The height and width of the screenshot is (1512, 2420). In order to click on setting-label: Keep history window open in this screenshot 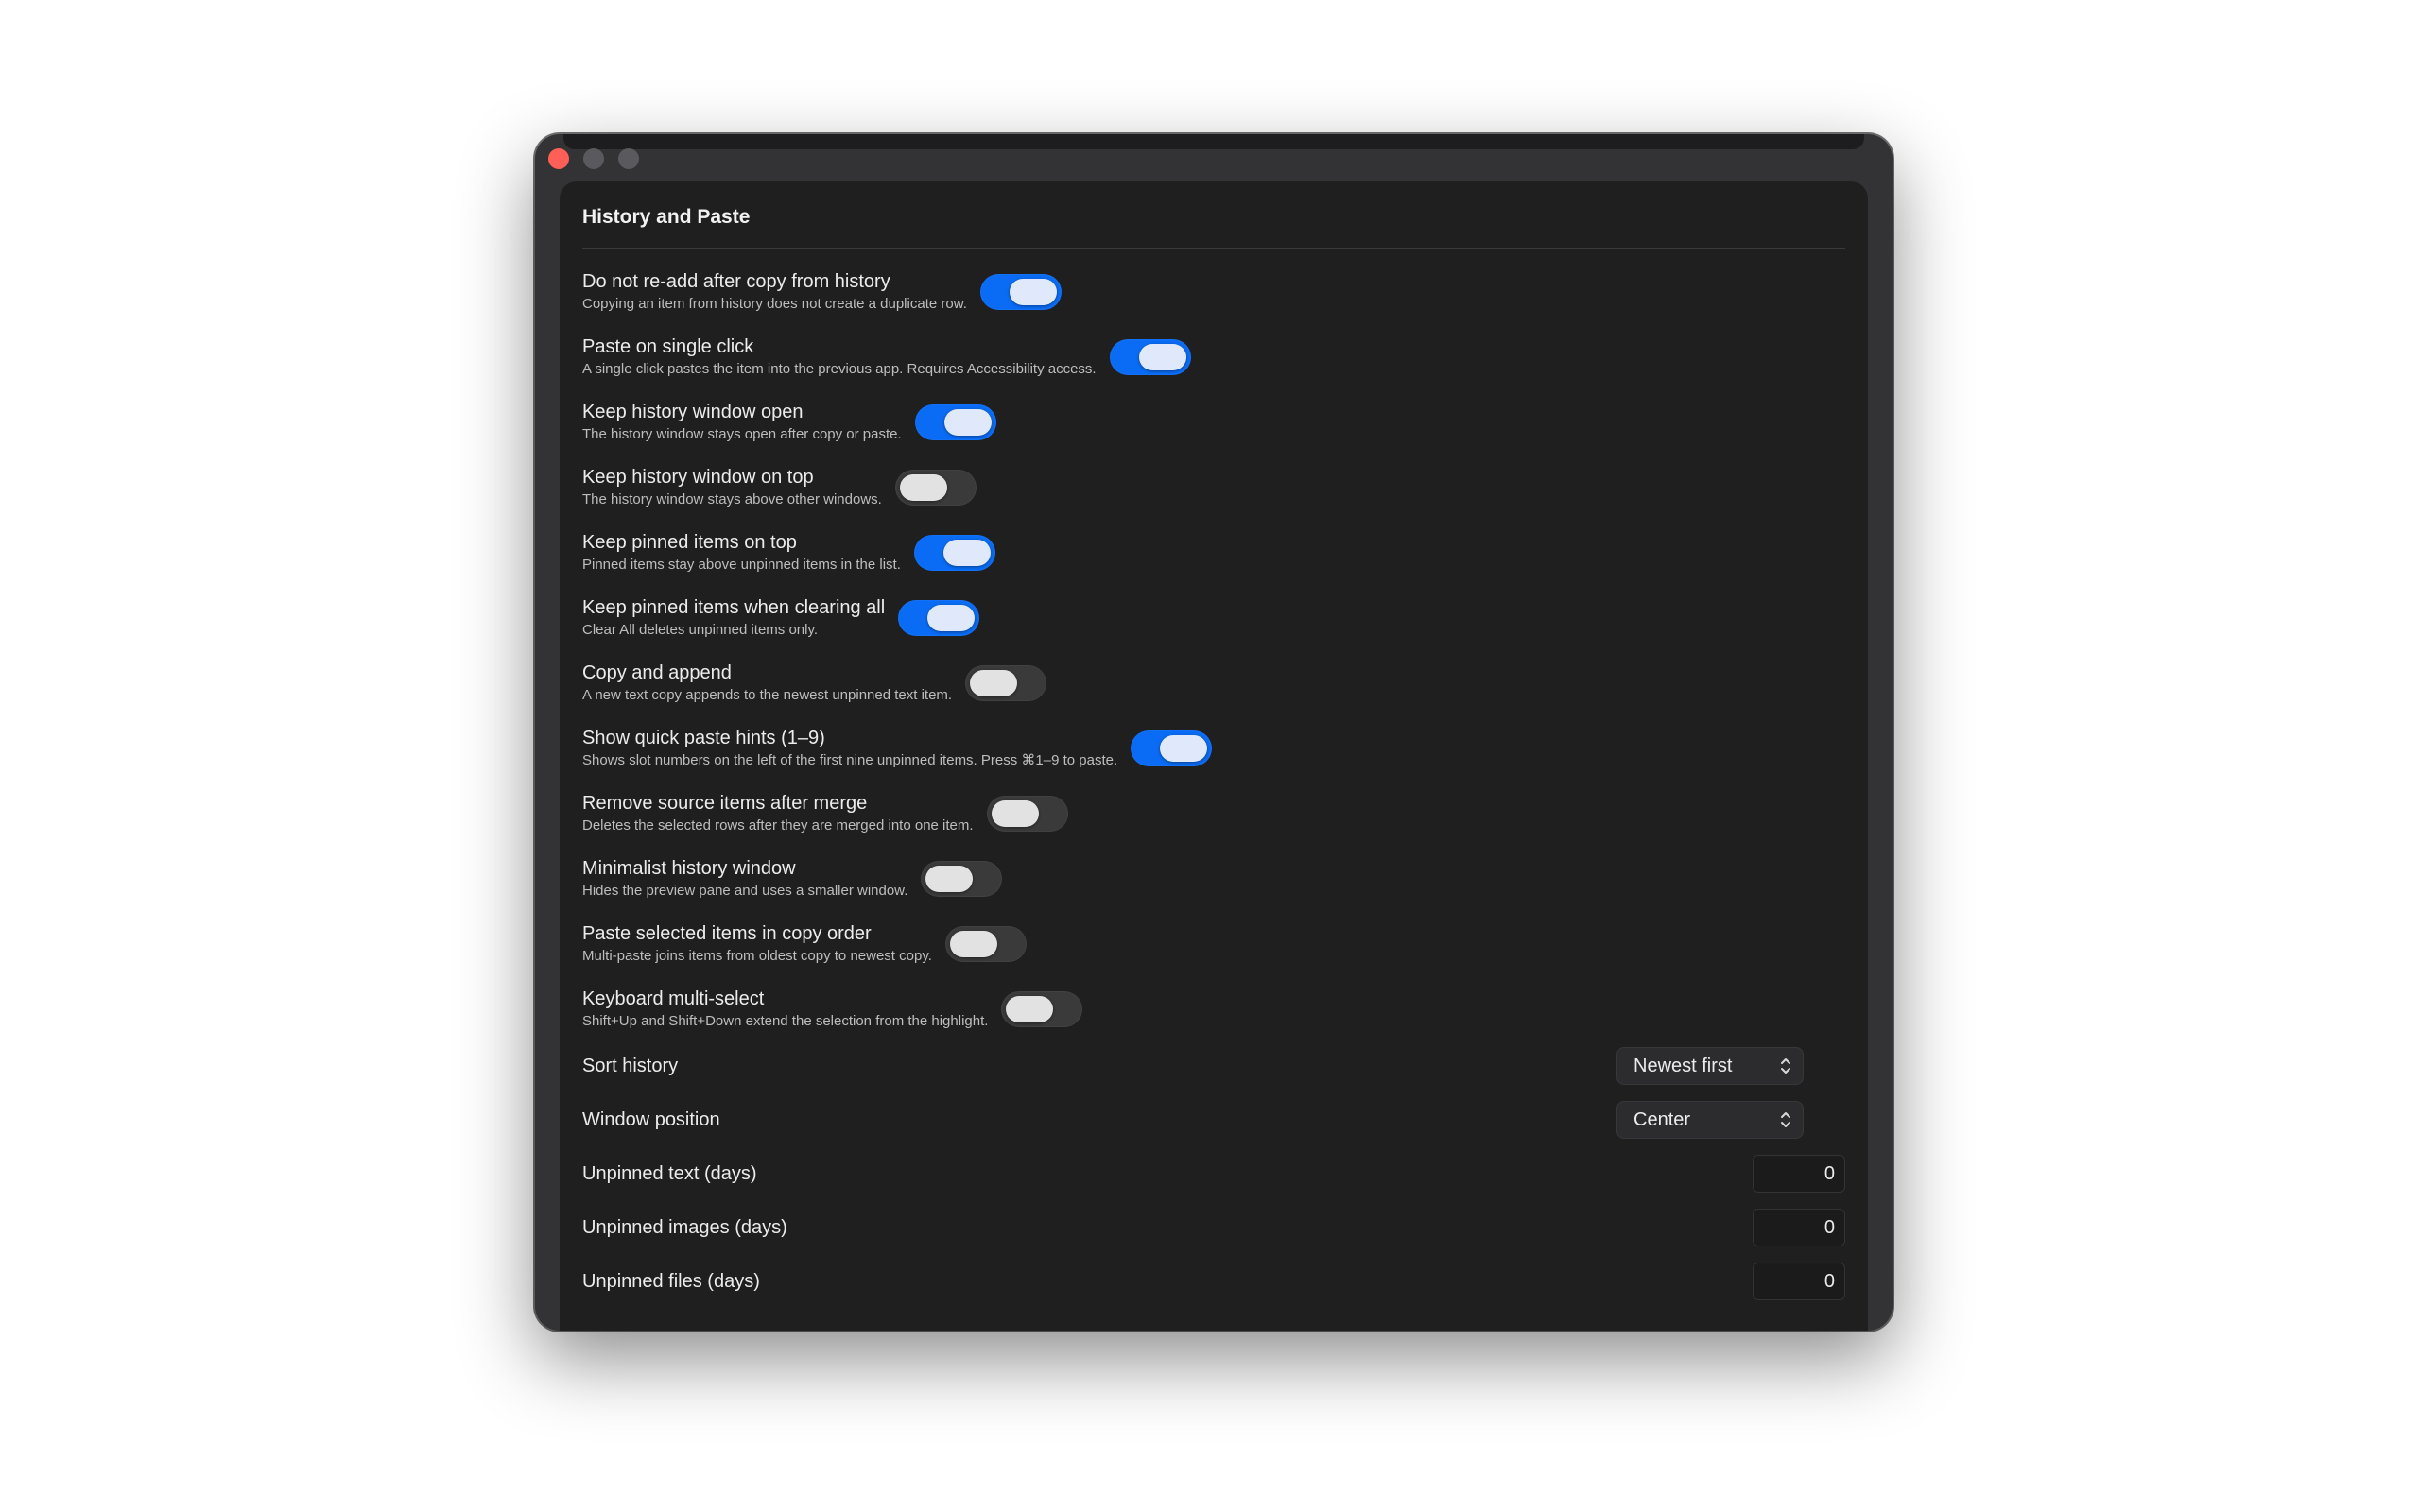, I will do `click(693, 412)`.